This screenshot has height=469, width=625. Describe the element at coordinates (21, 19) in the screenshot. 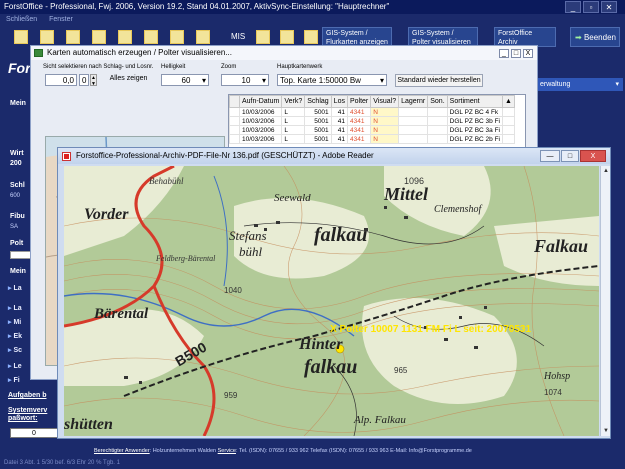

I see `menu-schliessen: Schließen` at that location.